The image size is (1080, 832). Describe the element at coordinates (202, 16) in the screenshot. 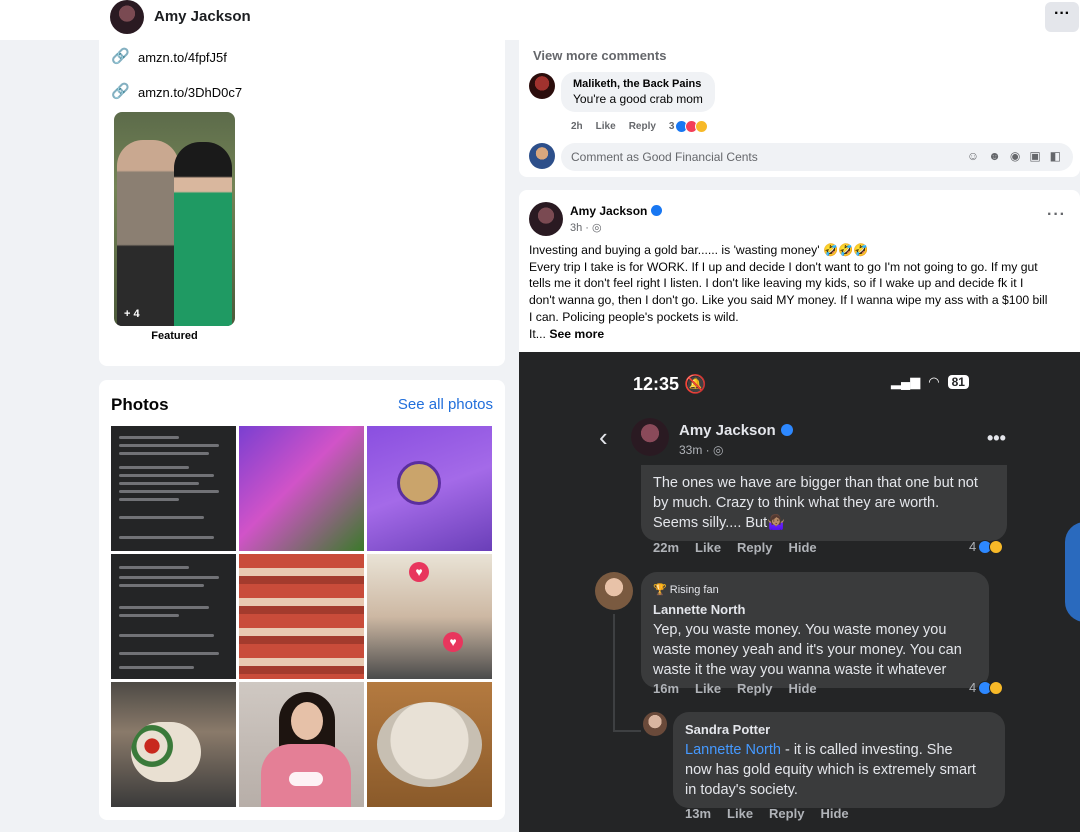

I see `profile-name: Amy Jackson` at that location.